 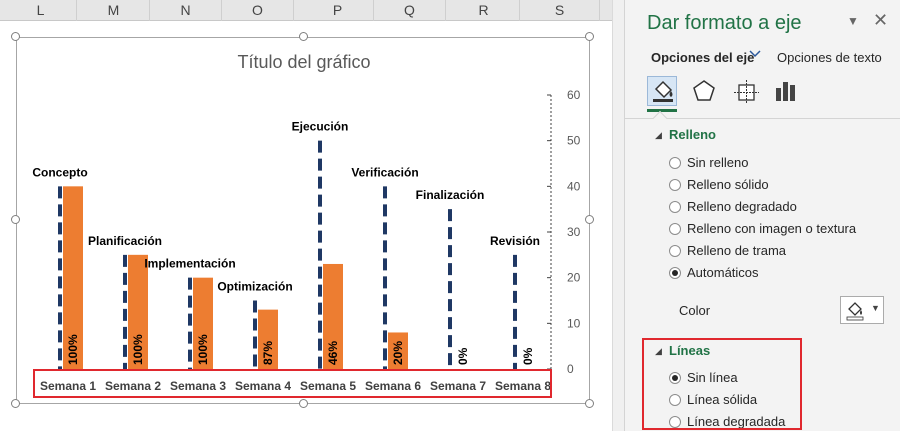 I want to click on resize-handle-top, so click(x=303, y=36).